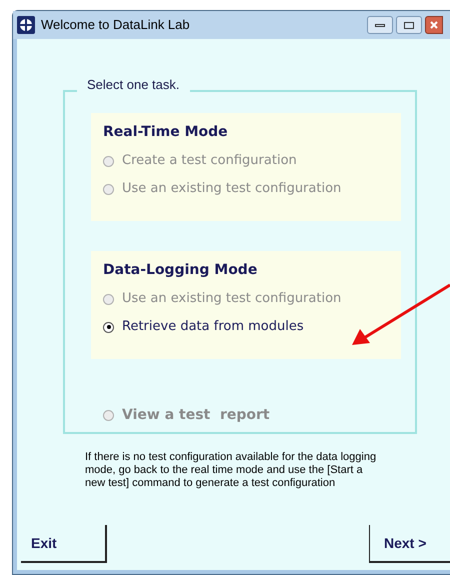 This screenshot has height=575, width=450. What do you see at coordinates (180, 270) in the screenshot?
I see `mode-heading: Data-Logging Mode` at bounding box center [180, 270].